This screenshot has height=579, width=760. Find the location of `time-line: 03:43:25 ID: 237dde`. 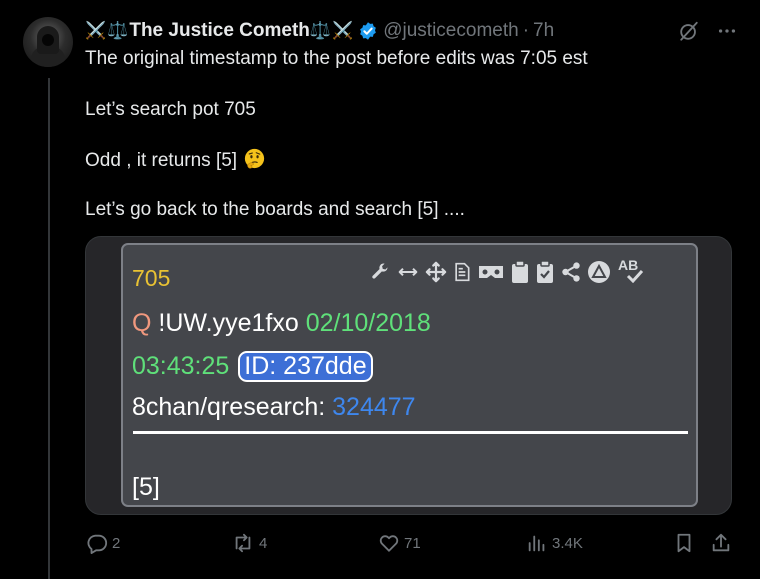

time-line: 03:43:25 ID: 237dde is located at coordinates (252, 366).